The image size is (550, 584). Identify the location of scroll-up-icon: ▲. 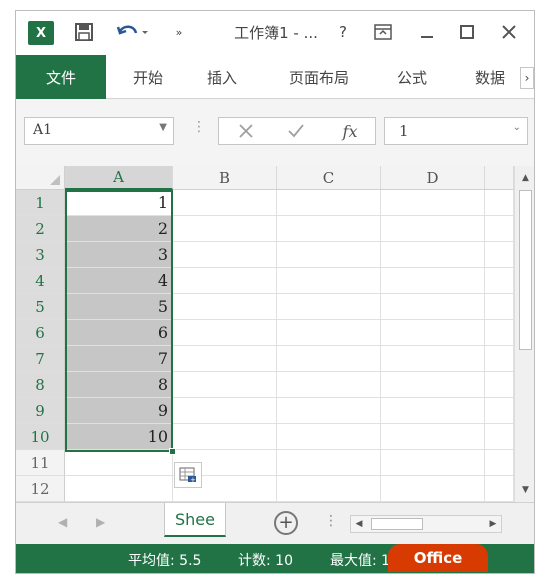
(524, 178).